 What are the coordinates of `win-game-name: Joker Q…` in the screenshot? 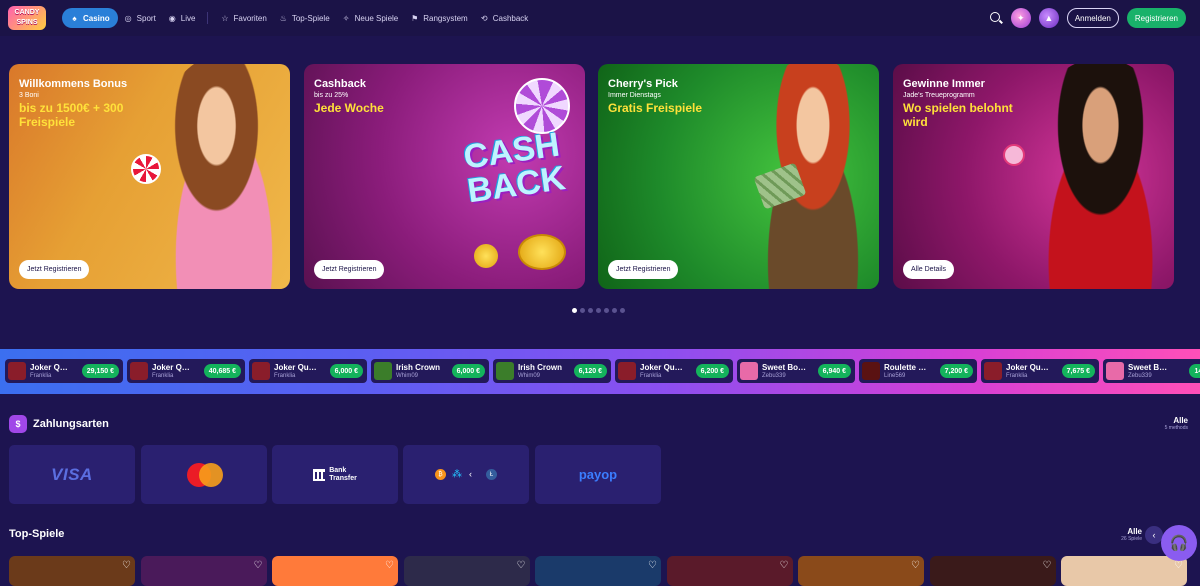 It's located at (171, 367).